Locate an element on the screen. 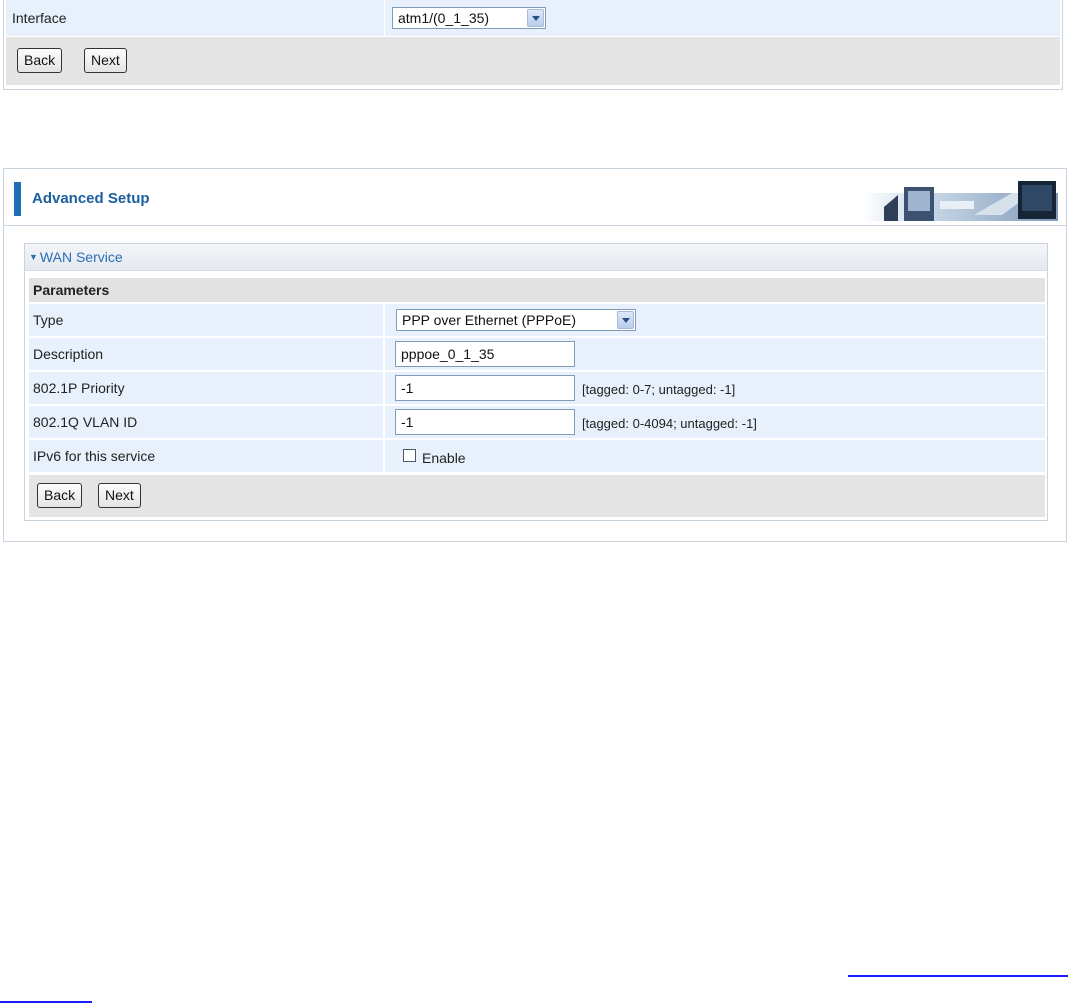 The height and width of the screenshot is (1005, 1070). type-select-value: PPP over Ethernet (PPPoE) is located at coordinates (489, 320).